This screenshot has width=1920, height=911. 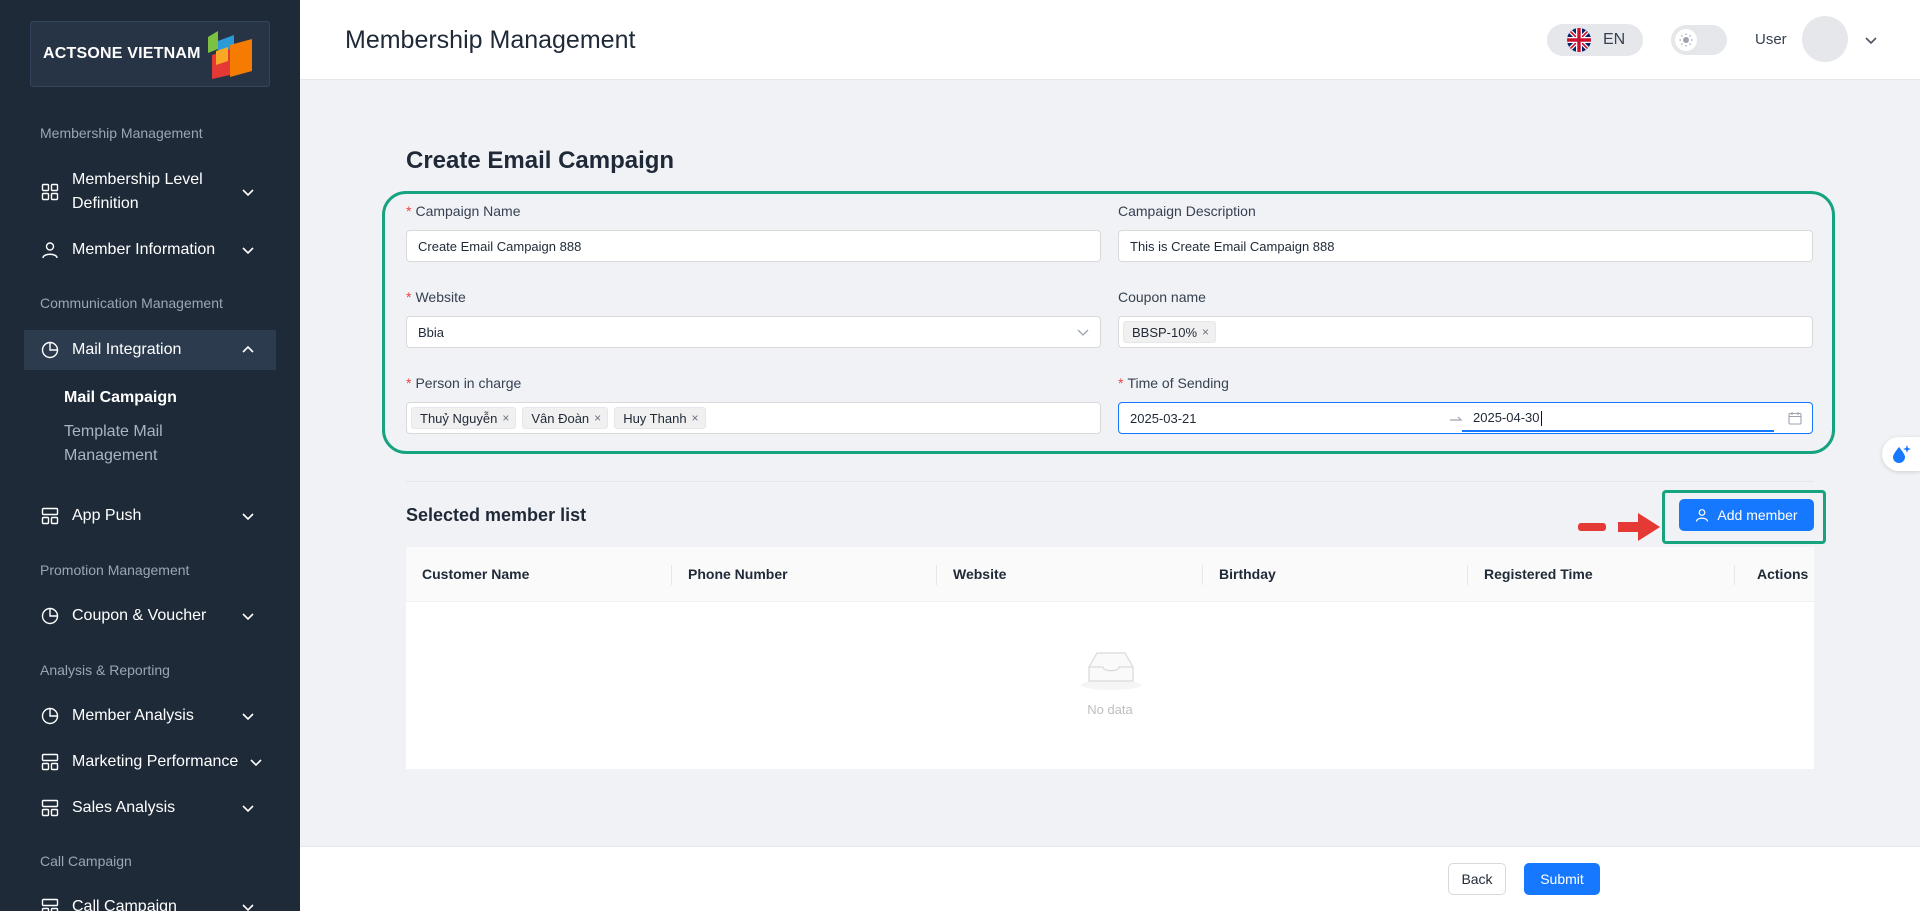 What do you see at coordinates (1619, 527) in the screenshot?
I see `annotation-arrow-icon` at bounding box center [1619, 527].